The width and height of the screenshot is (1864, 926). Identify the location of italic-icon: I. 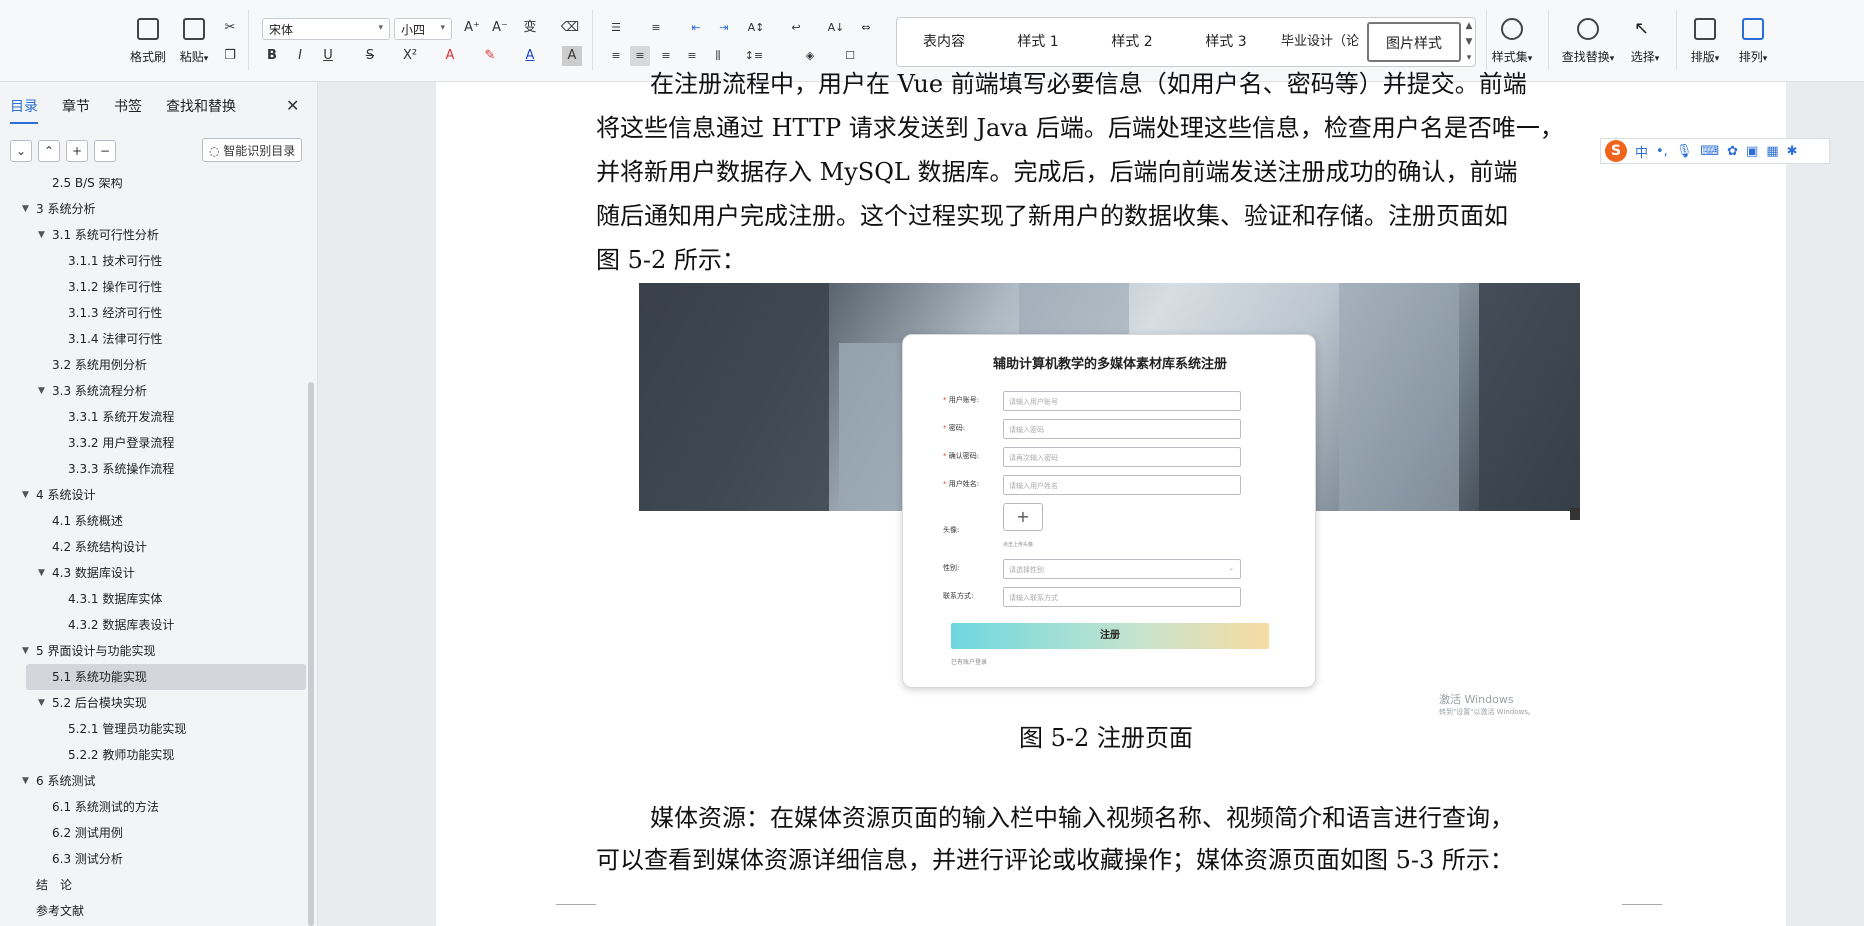
(300, 56).